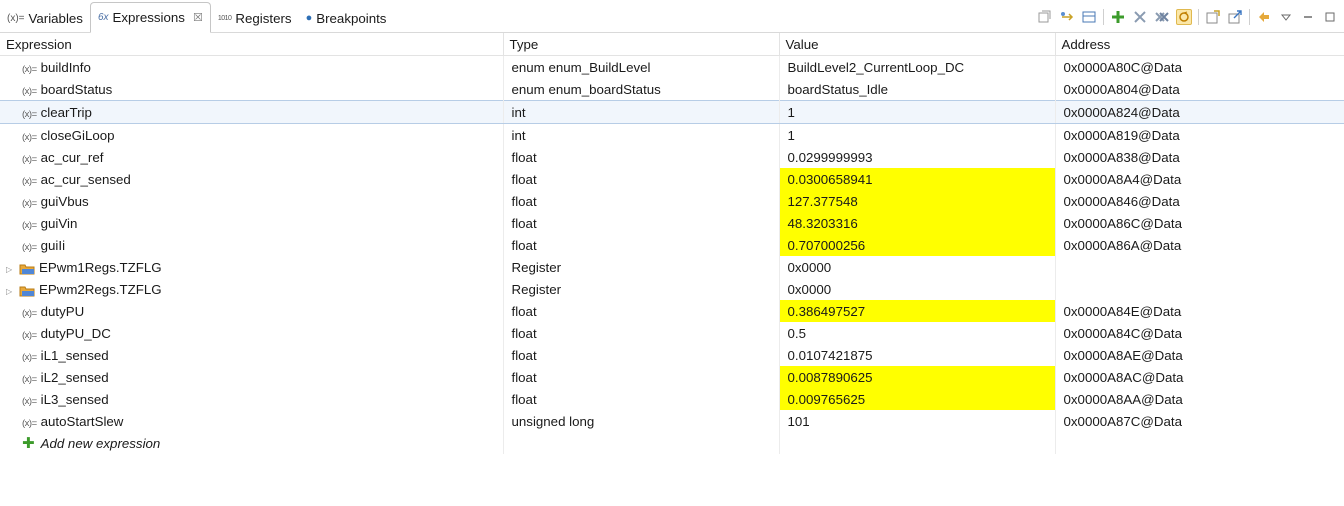  Describe the element at coordinates (1199, 44) in the screenshot. I see `column-header-address: Address` at that location.